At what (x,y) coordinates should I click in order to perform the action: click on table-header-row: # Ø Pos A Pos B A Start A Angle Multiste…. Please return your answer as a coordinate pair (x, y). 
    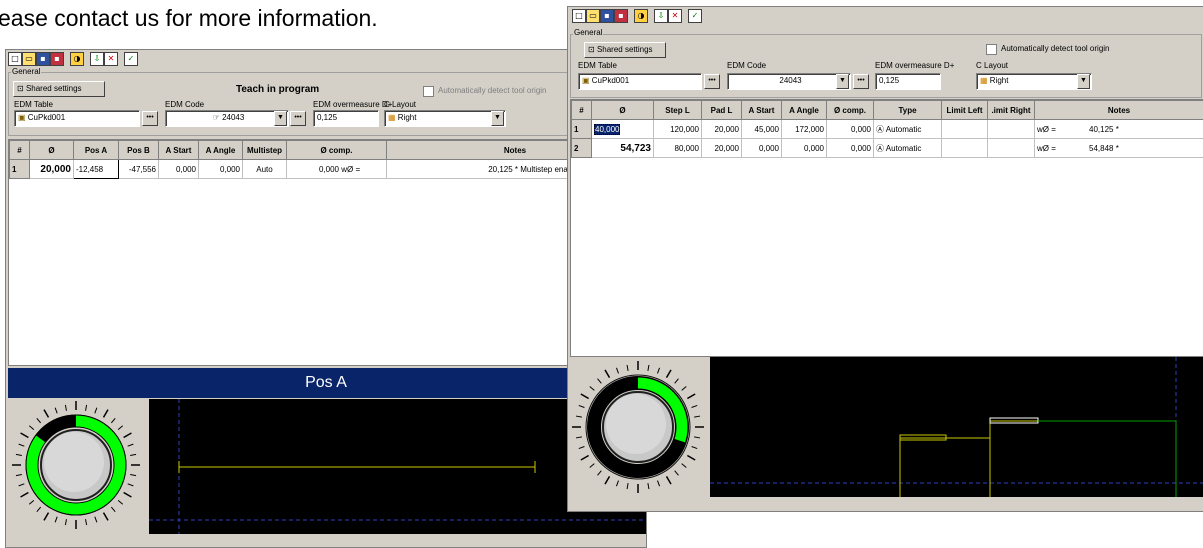
    Looking at the image, I should click on (327, 150).